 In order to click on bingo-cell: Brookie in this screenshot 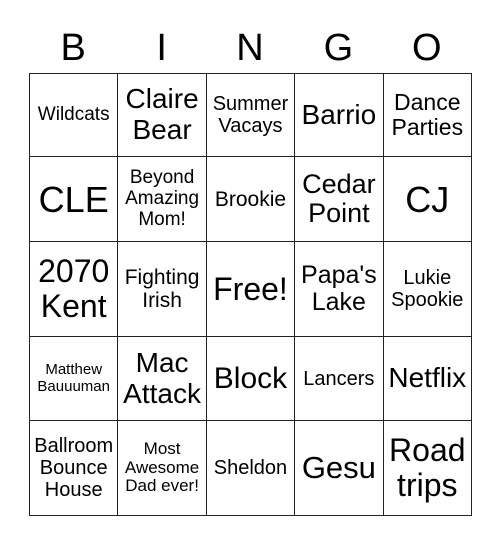, I will do `click(250, 199)`.